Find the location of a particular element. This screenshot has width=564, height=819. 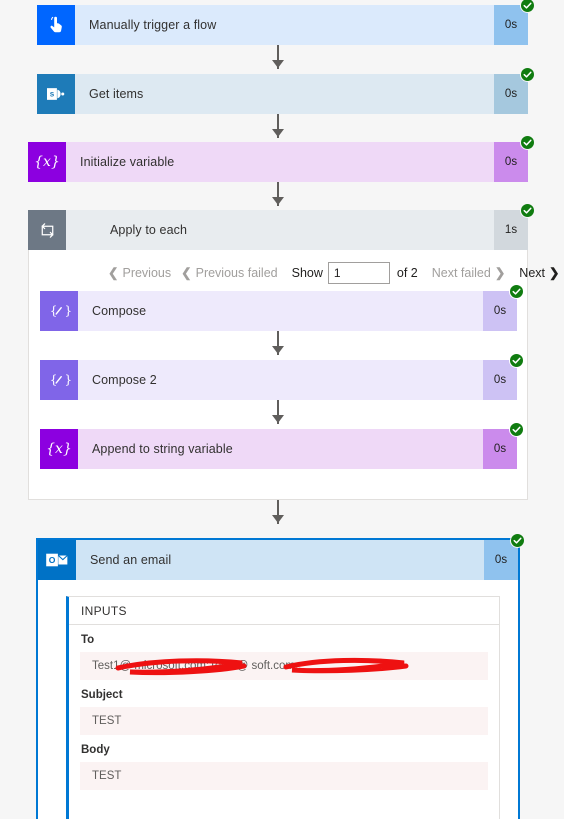

pagination-next-button: Next ❯ is located at coordinates (539, 273).